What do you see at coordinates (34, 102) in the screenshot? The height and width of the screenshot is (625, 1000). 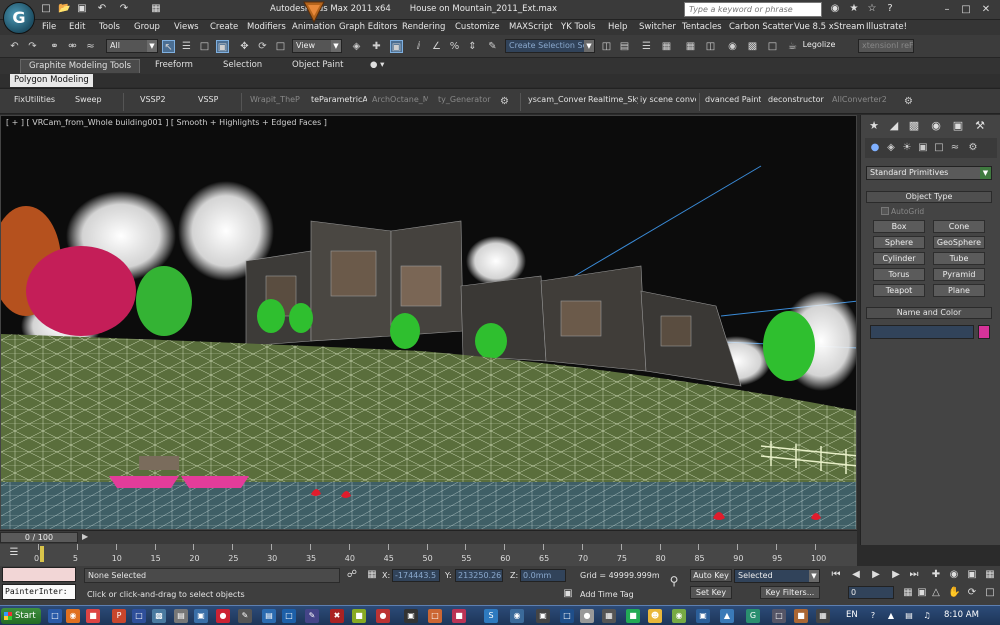 I see `fixutilities-button: FixUtilities` at bounding box center [34, 102].